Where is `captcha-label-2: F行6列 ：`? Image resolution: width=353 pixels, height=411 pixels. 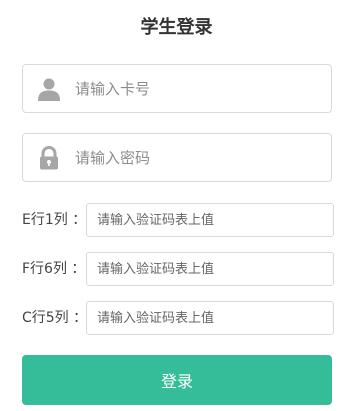
captcha-label-2: F行6列 ： is located at coordinates (54, 269).